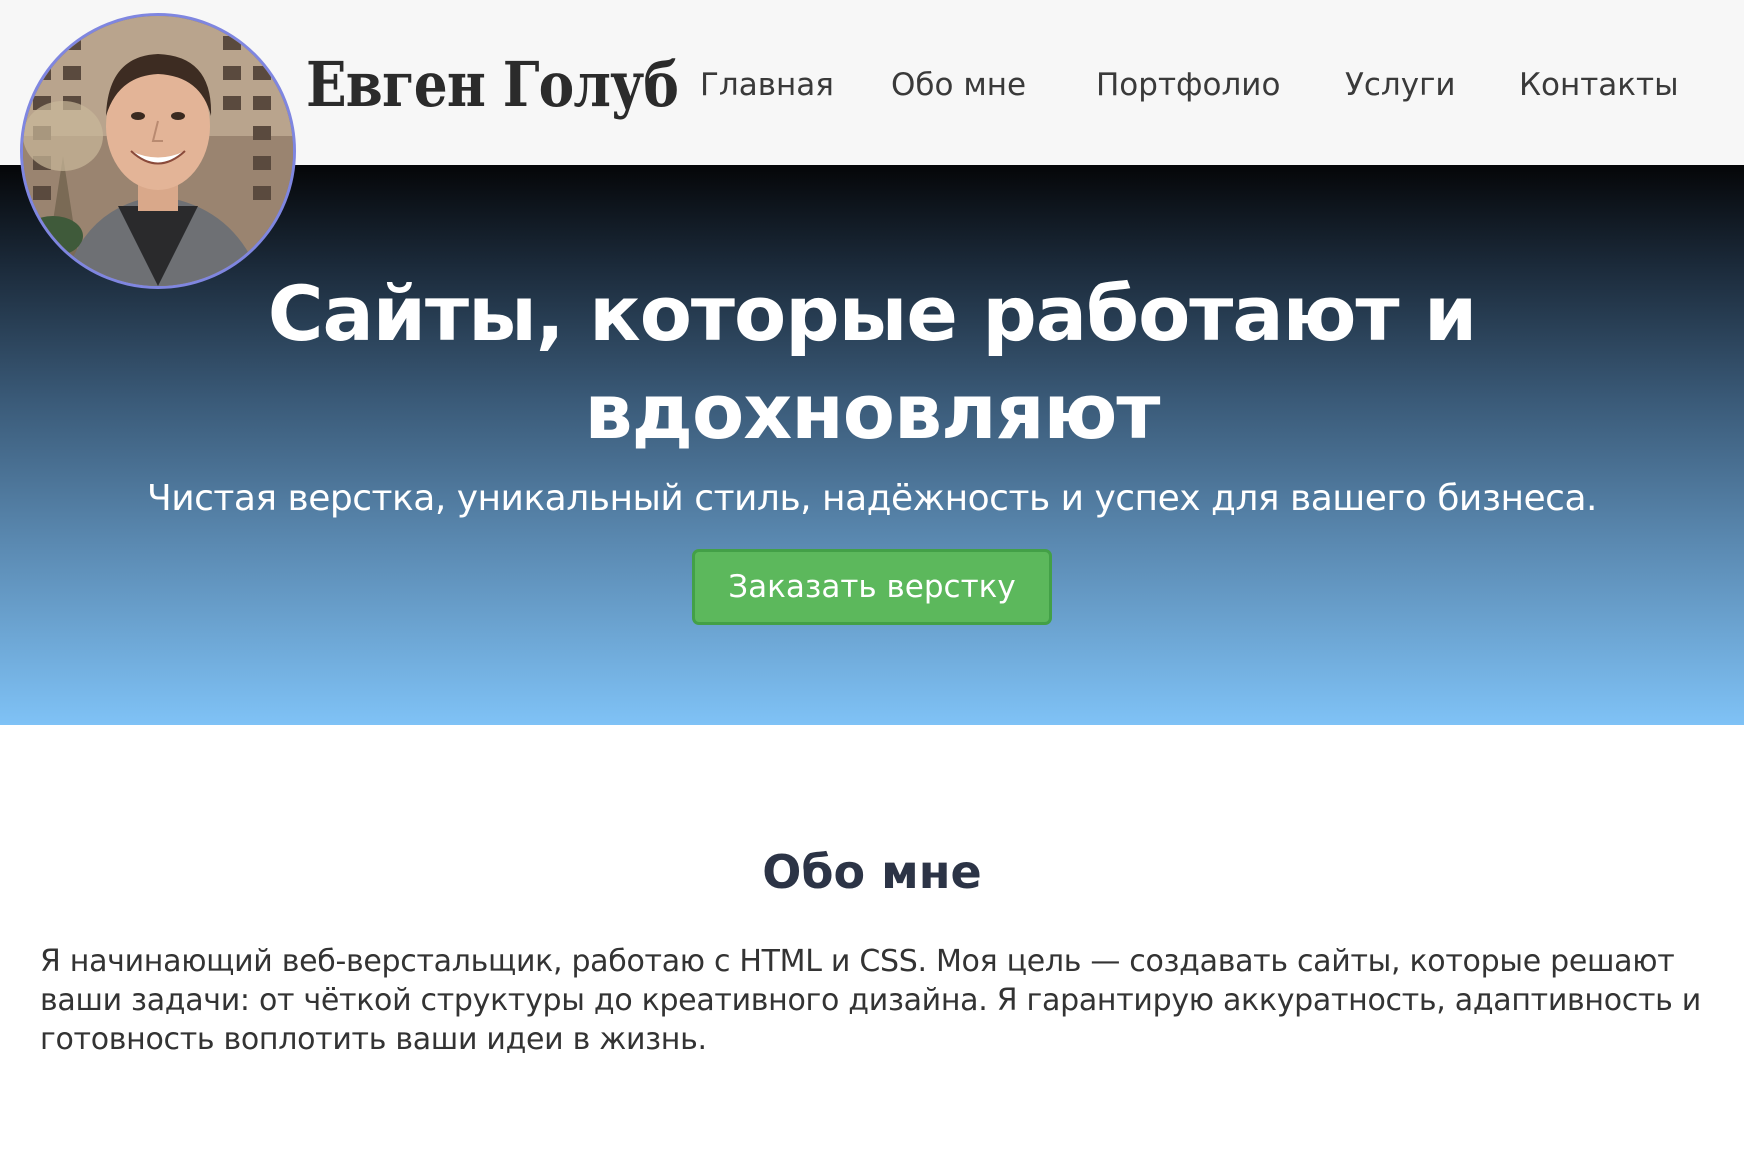  What do you see at coordinates (1400, 85) in the screenshot?
I see `nav-link-services: Услуги` at bounding box center [1400, 85].